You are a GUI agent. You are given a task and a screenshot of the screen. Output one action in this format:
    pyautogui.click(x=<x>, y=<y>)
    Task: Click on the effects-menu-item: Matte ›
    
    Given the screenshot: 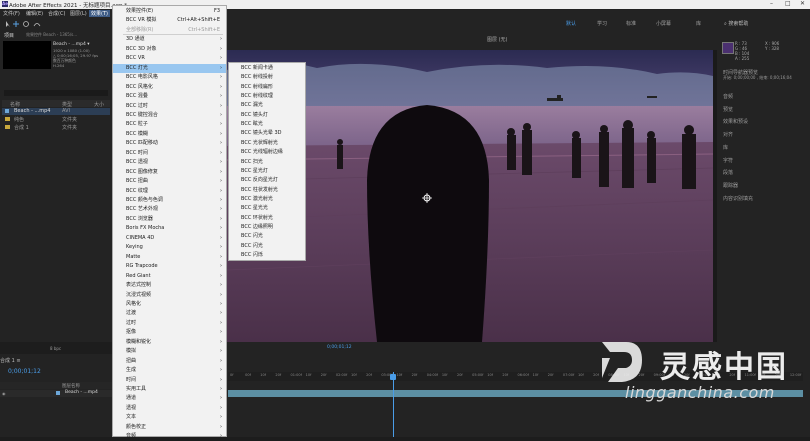 What is the action you would take?
    pyautogui.click(x=169, y=257)
    